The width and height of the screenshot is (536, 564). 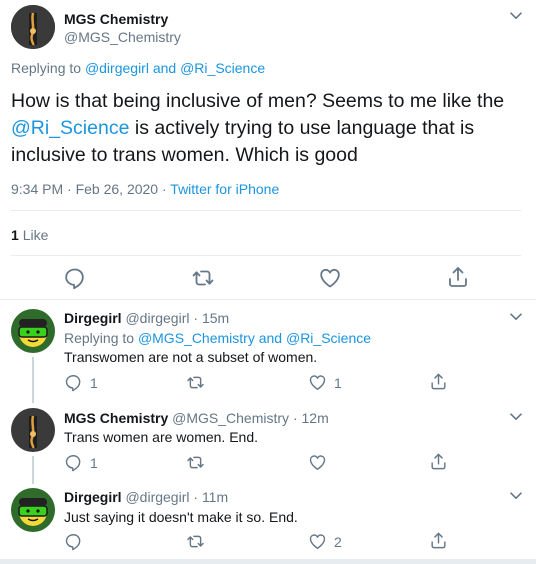 What do you see at coordinates (338, 383) in the screenshot?
I see `like-count: 1` at bounding box center [338, 383].